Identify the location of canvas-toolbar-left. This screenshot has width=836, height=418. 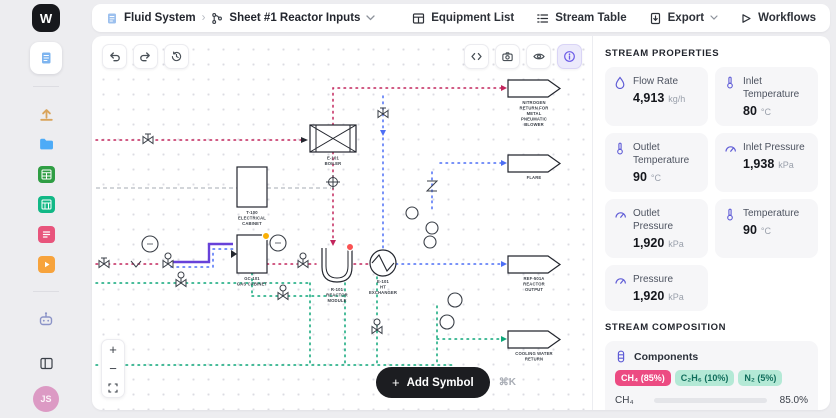
(145, 56).